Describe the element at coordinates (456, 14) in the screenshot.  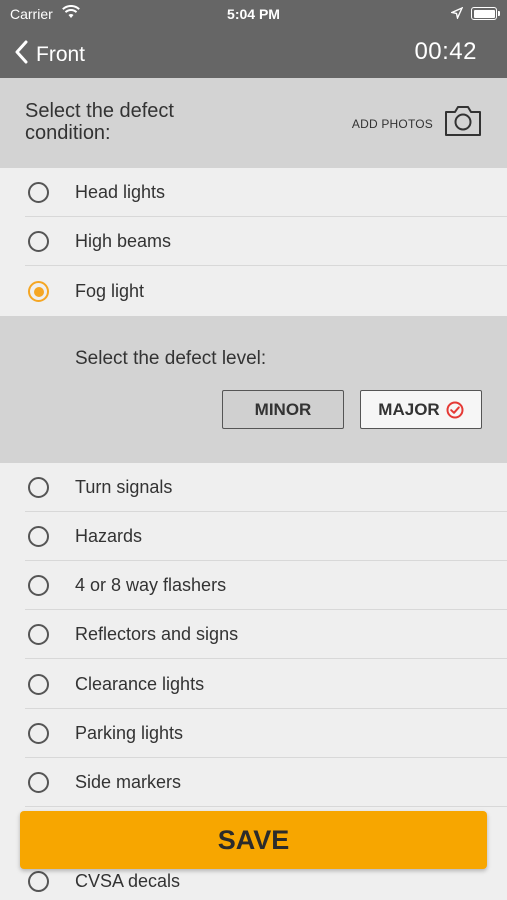
I see `location-icon` at that location.